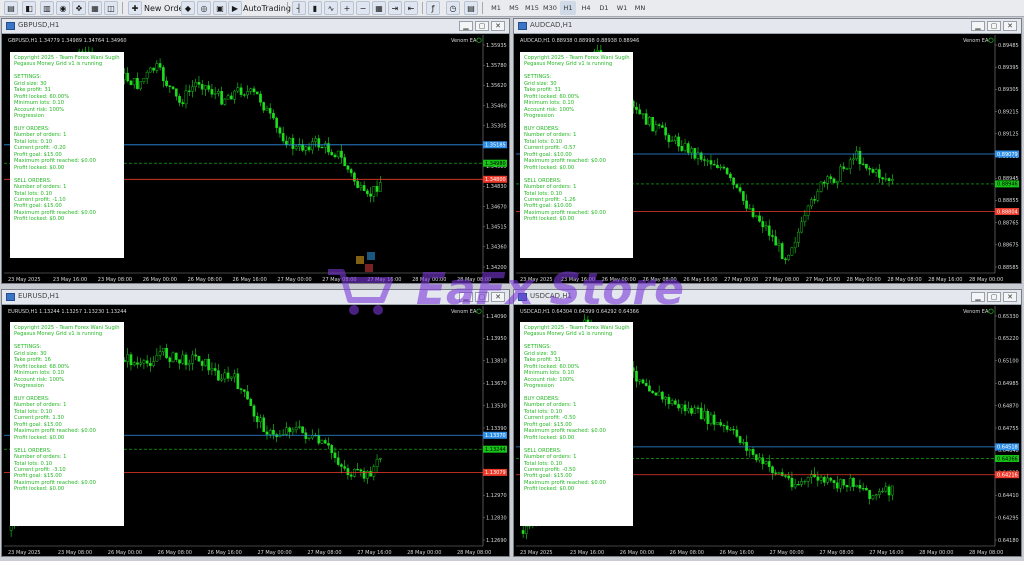 The image size is (1024, 561). I want to click on history-icon: ▣, so click(220, 8).